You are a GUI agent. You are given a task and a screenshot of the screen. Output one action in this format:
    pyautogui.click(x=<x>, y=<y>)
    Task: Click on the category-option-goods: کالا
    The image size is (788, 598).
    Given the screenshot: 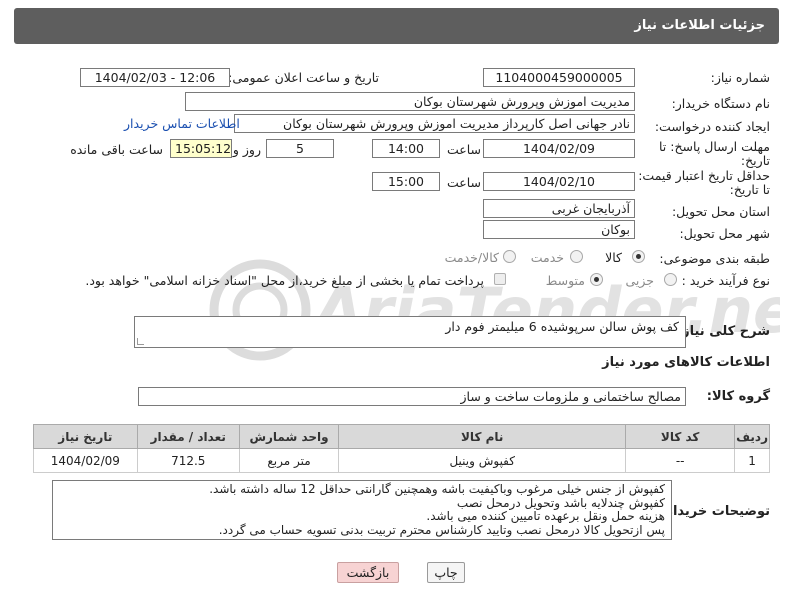 What is the action you would take?
    pyautogui.click(x=613, y=257)
    